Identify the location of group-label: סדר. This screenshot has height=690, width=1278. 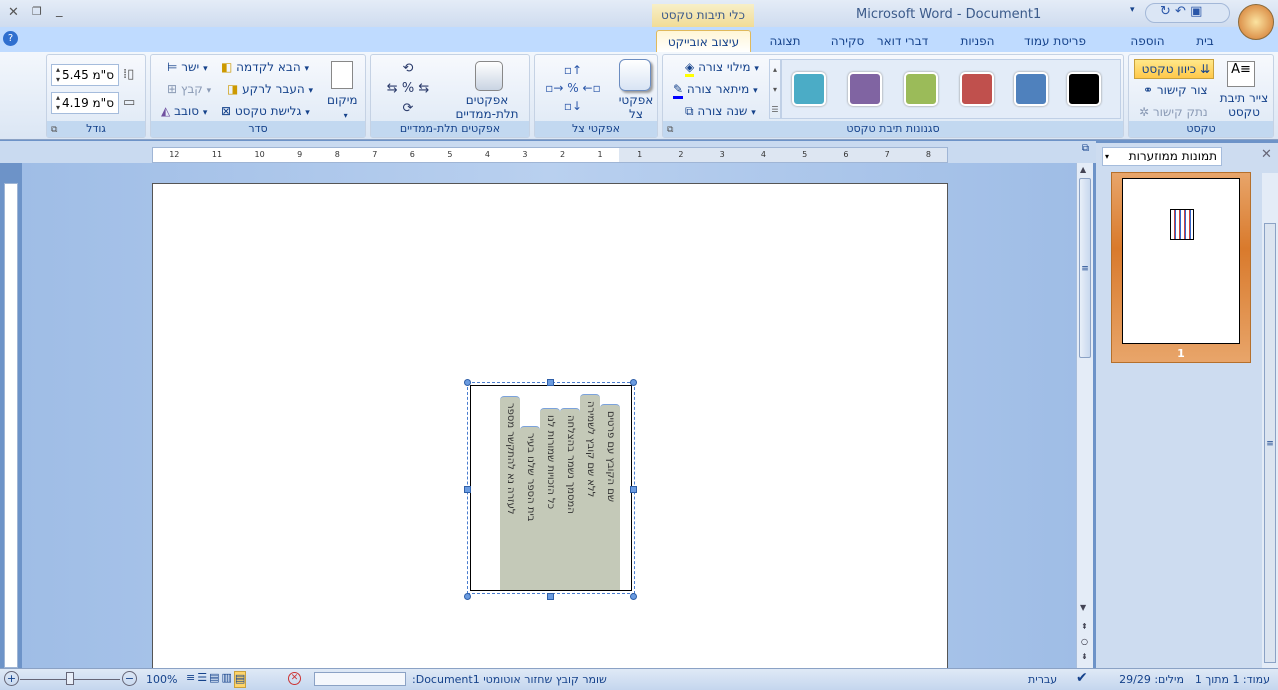
(258, 129).